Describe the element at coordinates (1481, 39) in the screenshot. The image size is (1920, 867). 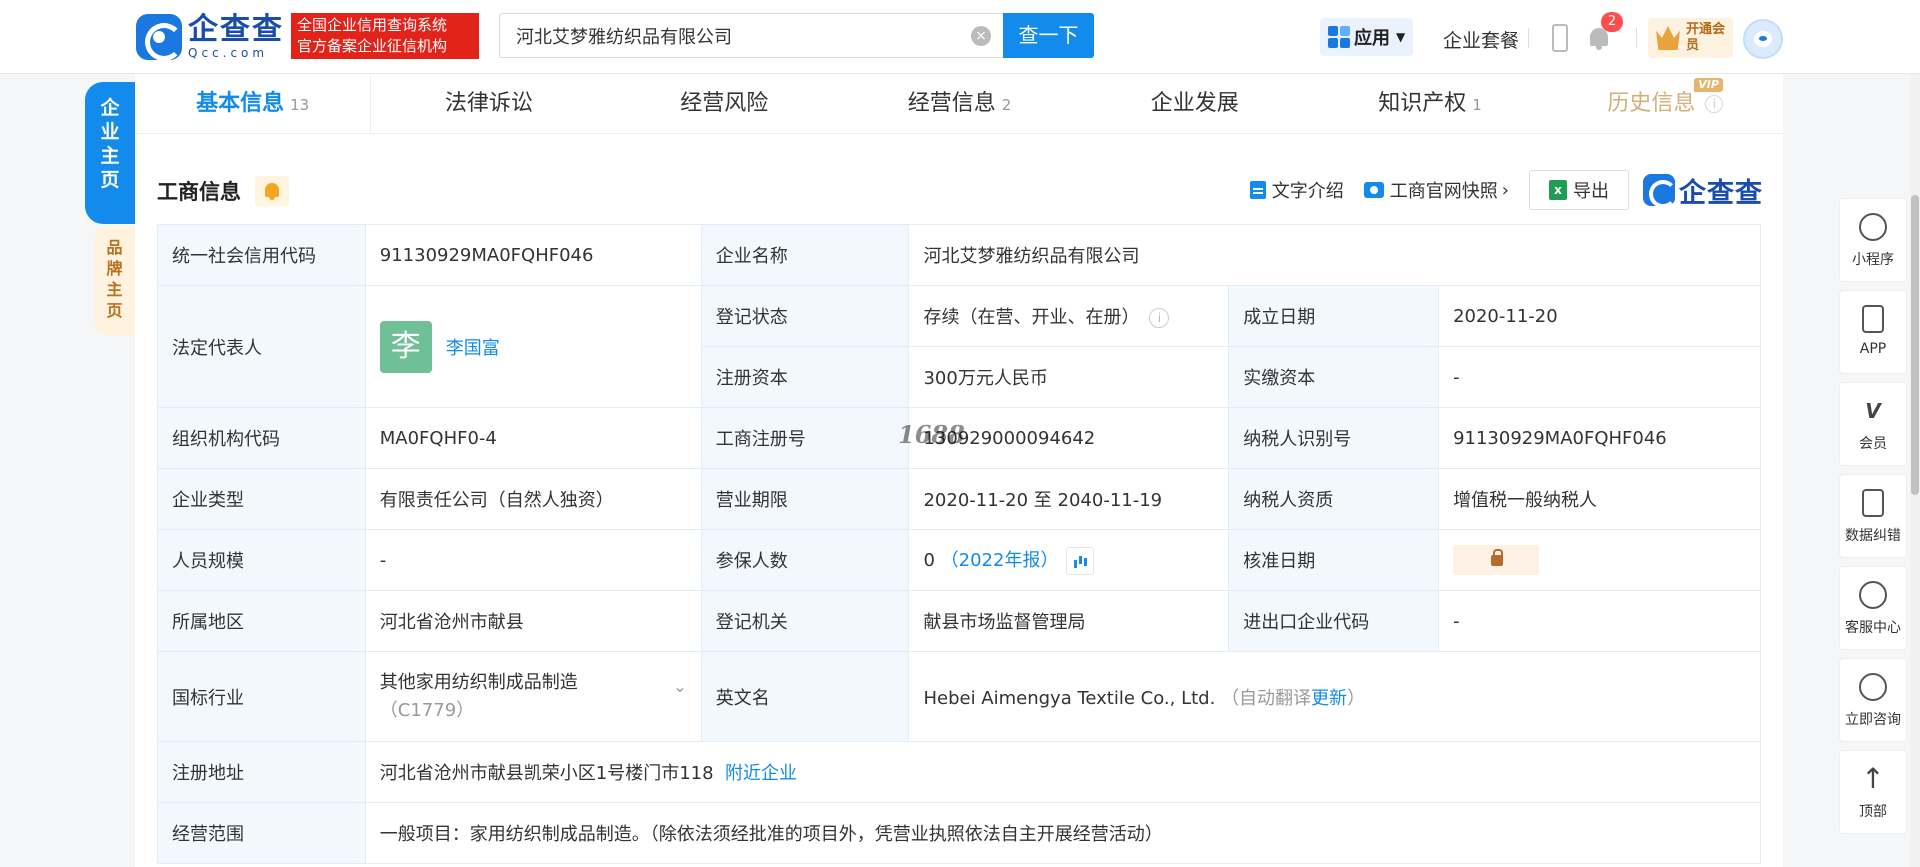
I see `enterprise-package-link: 企业套餐` at that location.